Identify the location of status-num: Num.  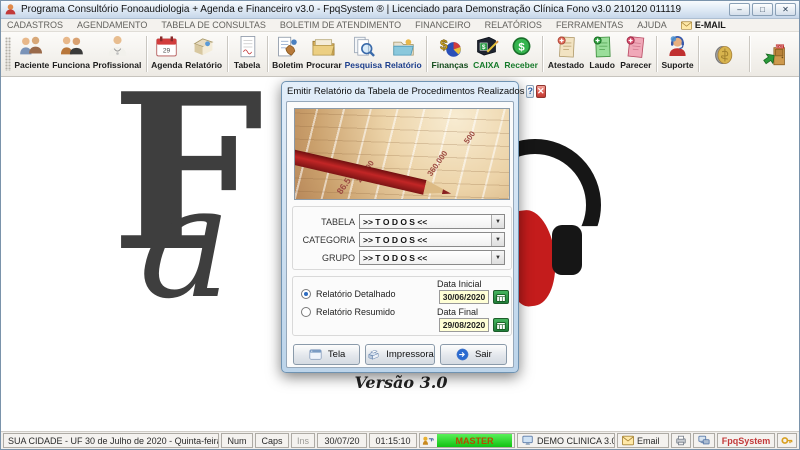
(237, 440).